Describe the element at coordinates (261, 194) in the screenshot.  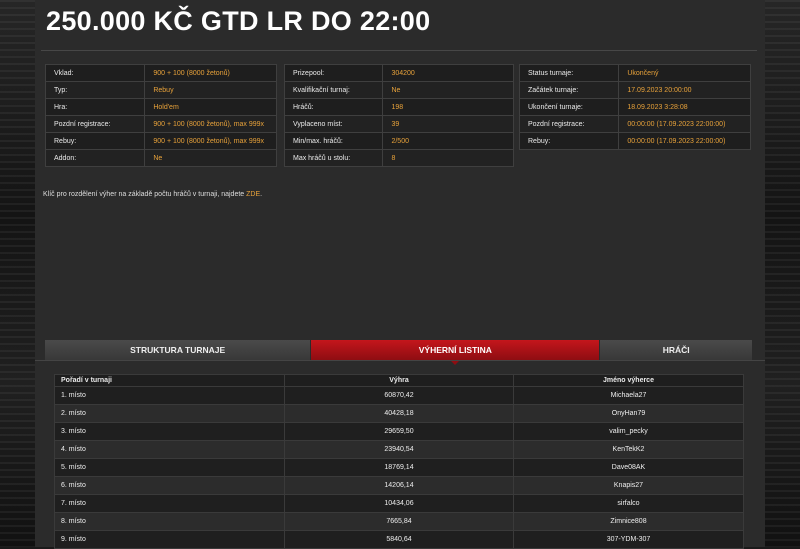
I see `payout-key-end: .` at that location.